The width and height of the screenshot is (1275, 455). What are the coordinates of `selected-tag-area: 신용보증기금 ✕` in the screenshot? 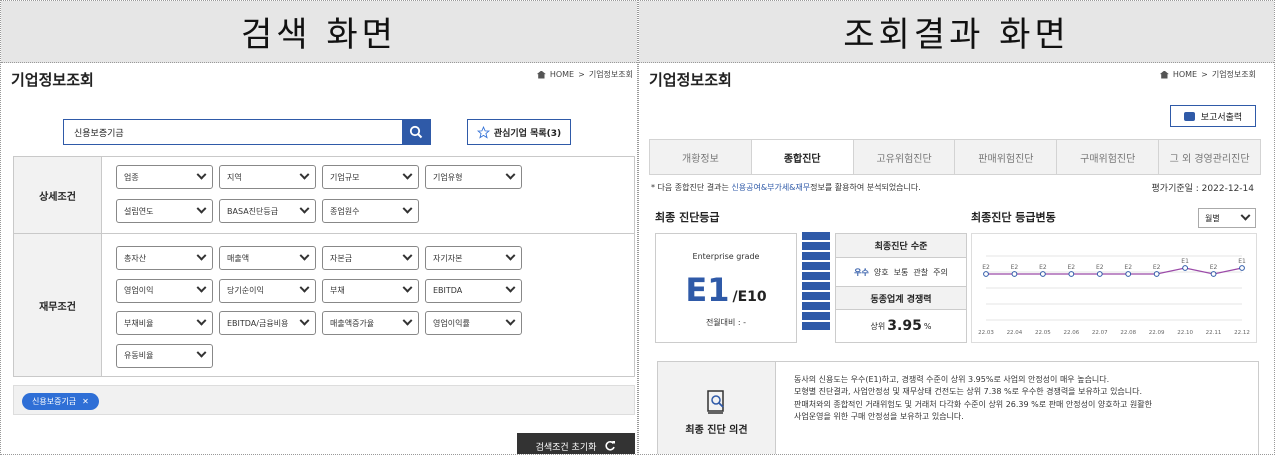 It's located at (324, 400).